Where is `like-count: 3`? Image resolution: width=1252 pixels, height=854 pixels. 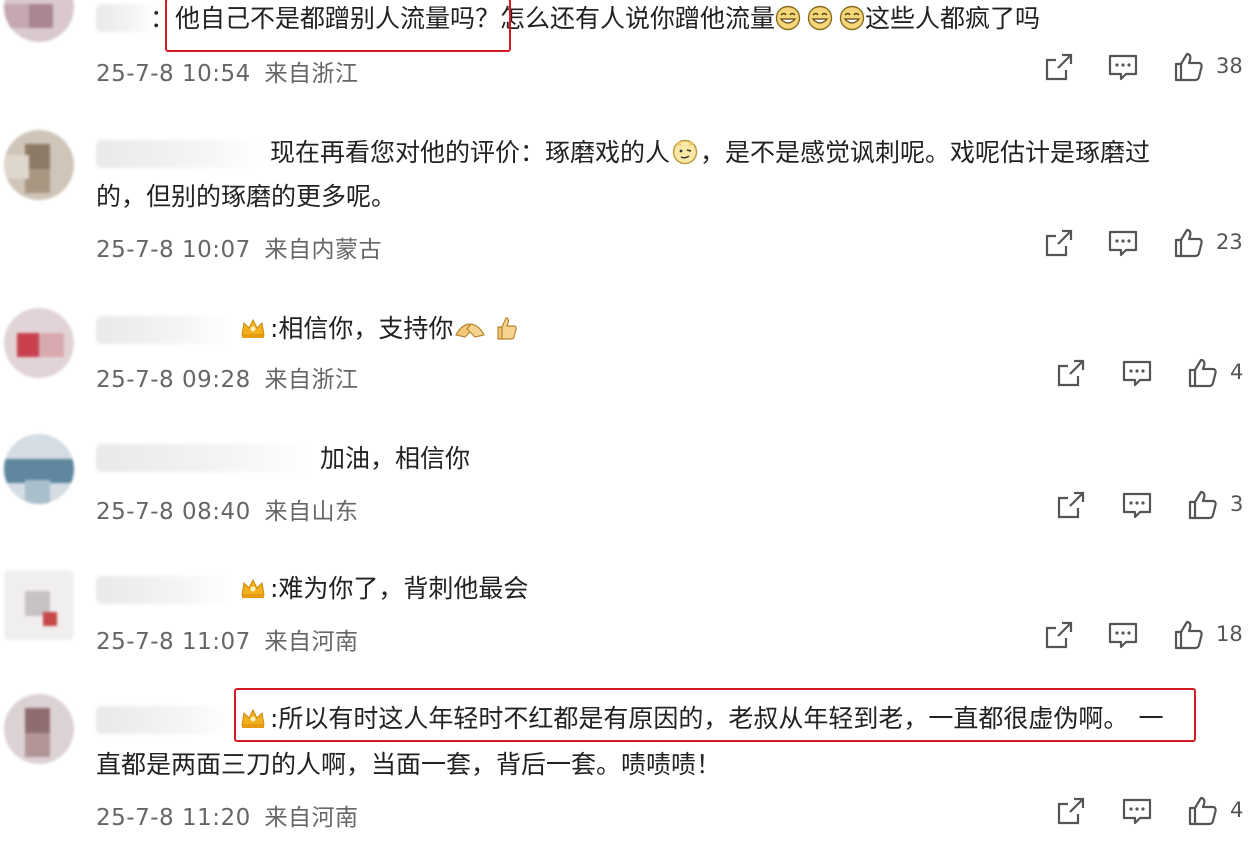
like-count: 3 is located at coordinates (1237, 504).